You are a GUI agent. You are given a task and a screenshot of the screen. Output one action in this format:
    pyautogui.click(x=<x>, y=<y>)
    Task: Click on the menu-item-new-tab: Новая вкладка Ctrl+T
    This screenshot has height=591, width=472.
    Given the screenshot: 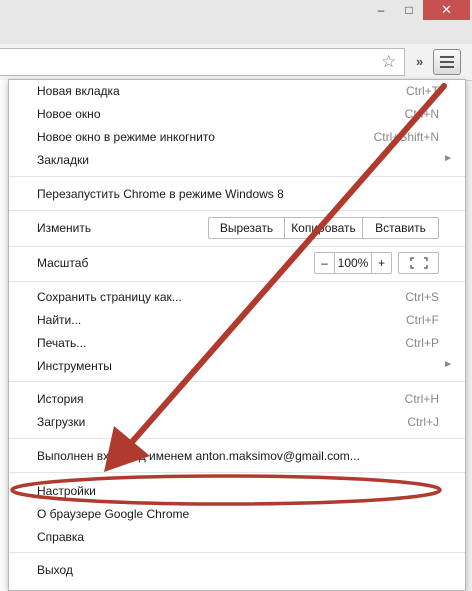 What is the action you would take?
    pyautogui.click(x=237, y=91)
    